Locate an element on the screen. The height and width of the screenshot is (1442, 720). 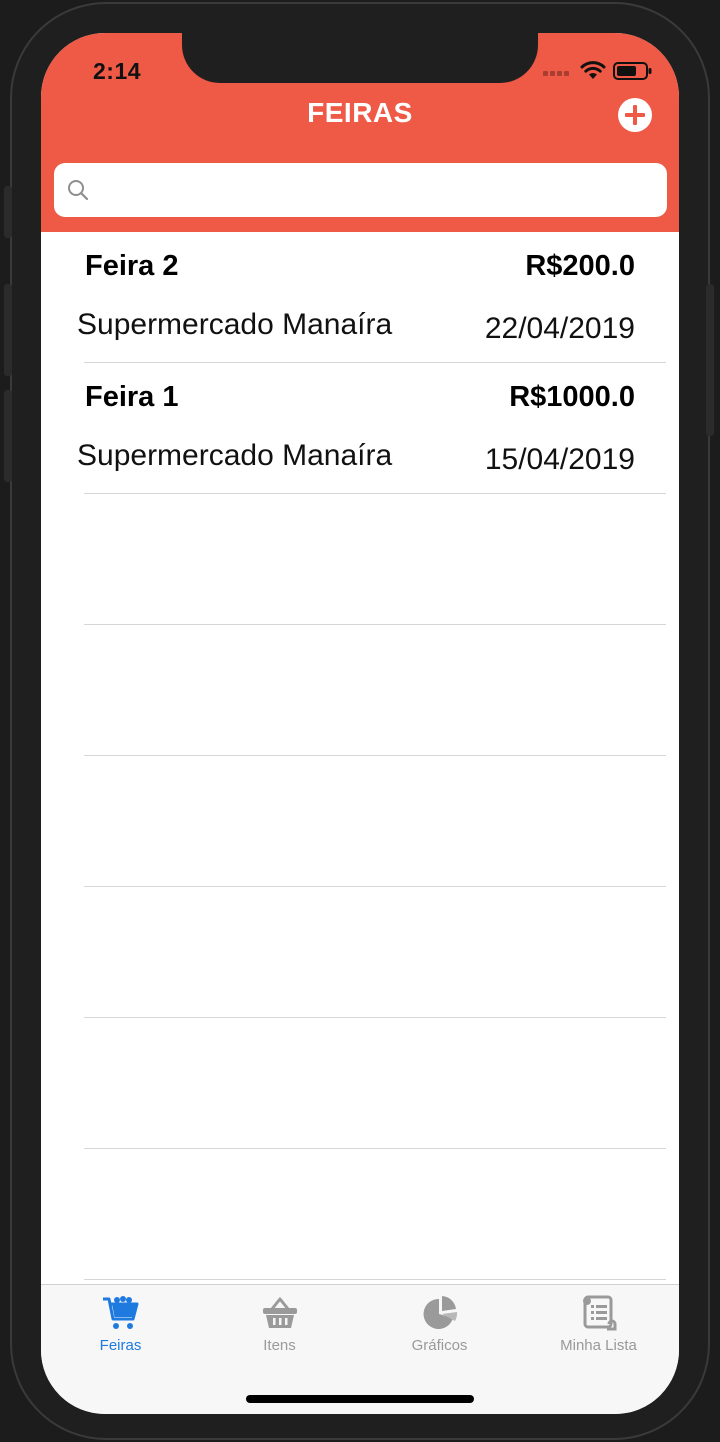
tab-itens: Itens is located at coordinates (279, 1330).